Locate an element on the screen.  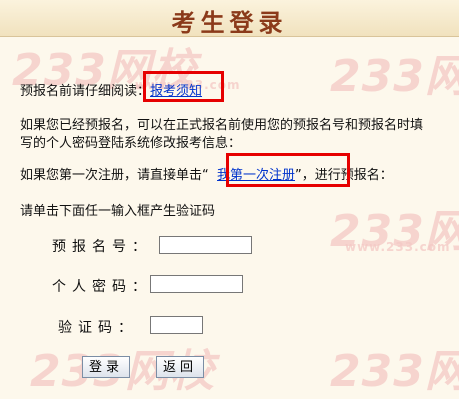
registered-line-1: 如果您已经预报名，可以在正式报名前使用您的预报名号和预报名时填 is located at coordinates (222, 125).